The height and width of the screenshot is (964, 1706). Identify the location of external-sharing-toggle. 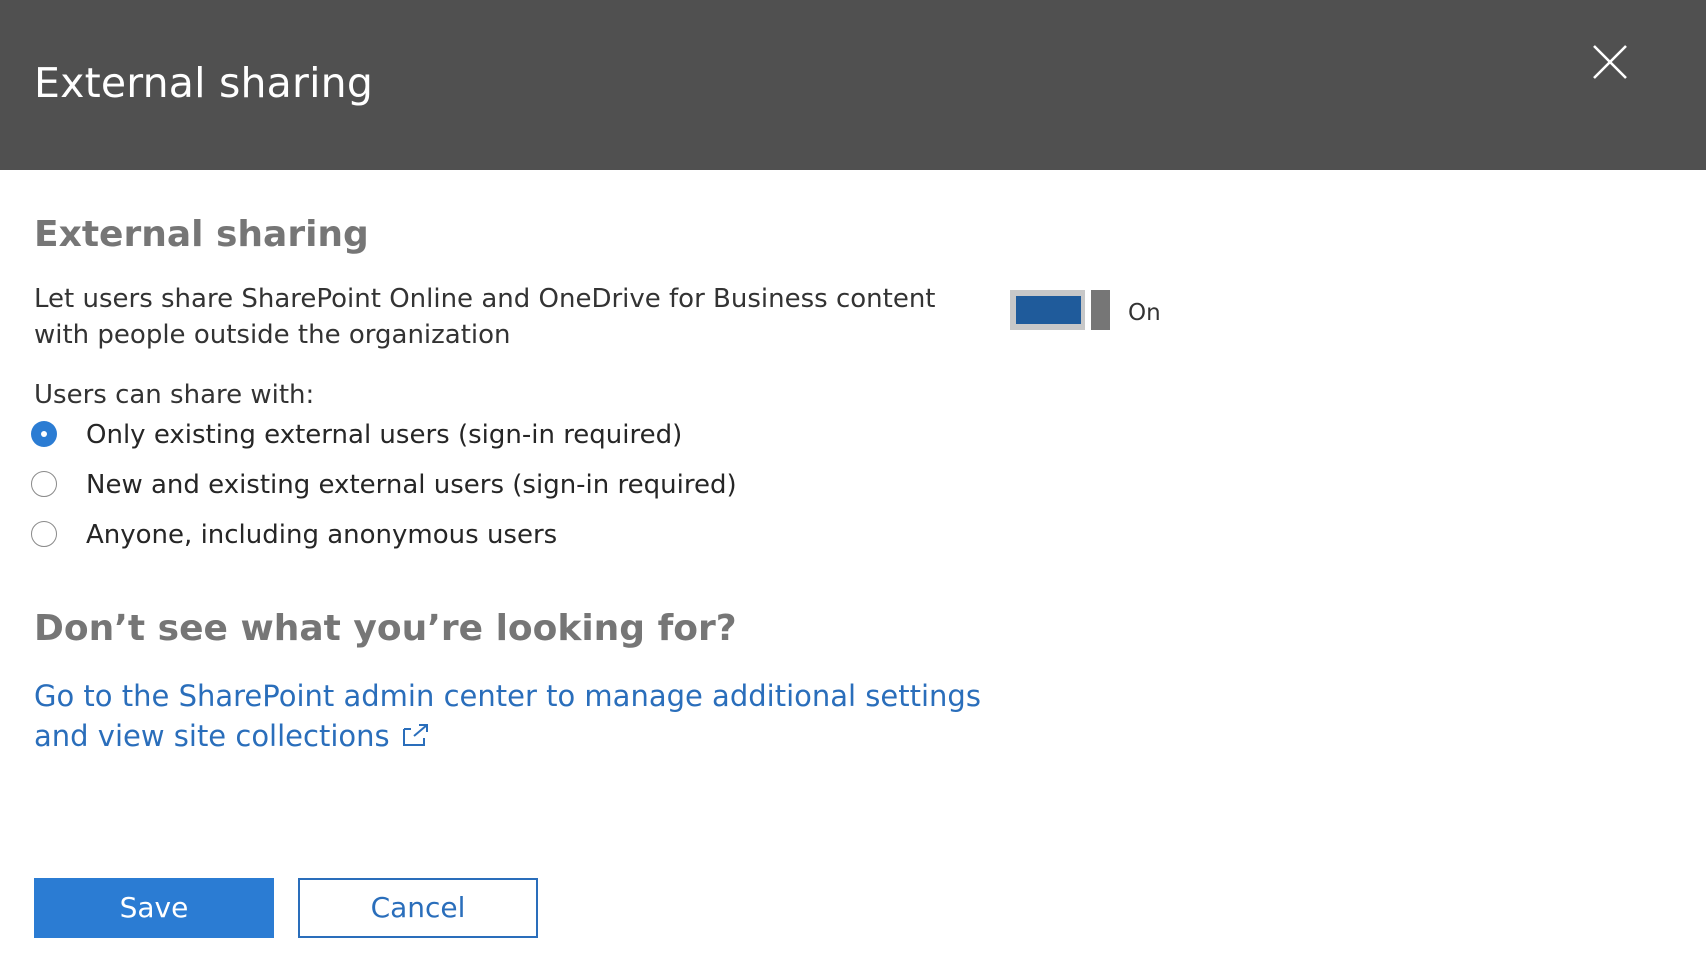
(1060, 310).